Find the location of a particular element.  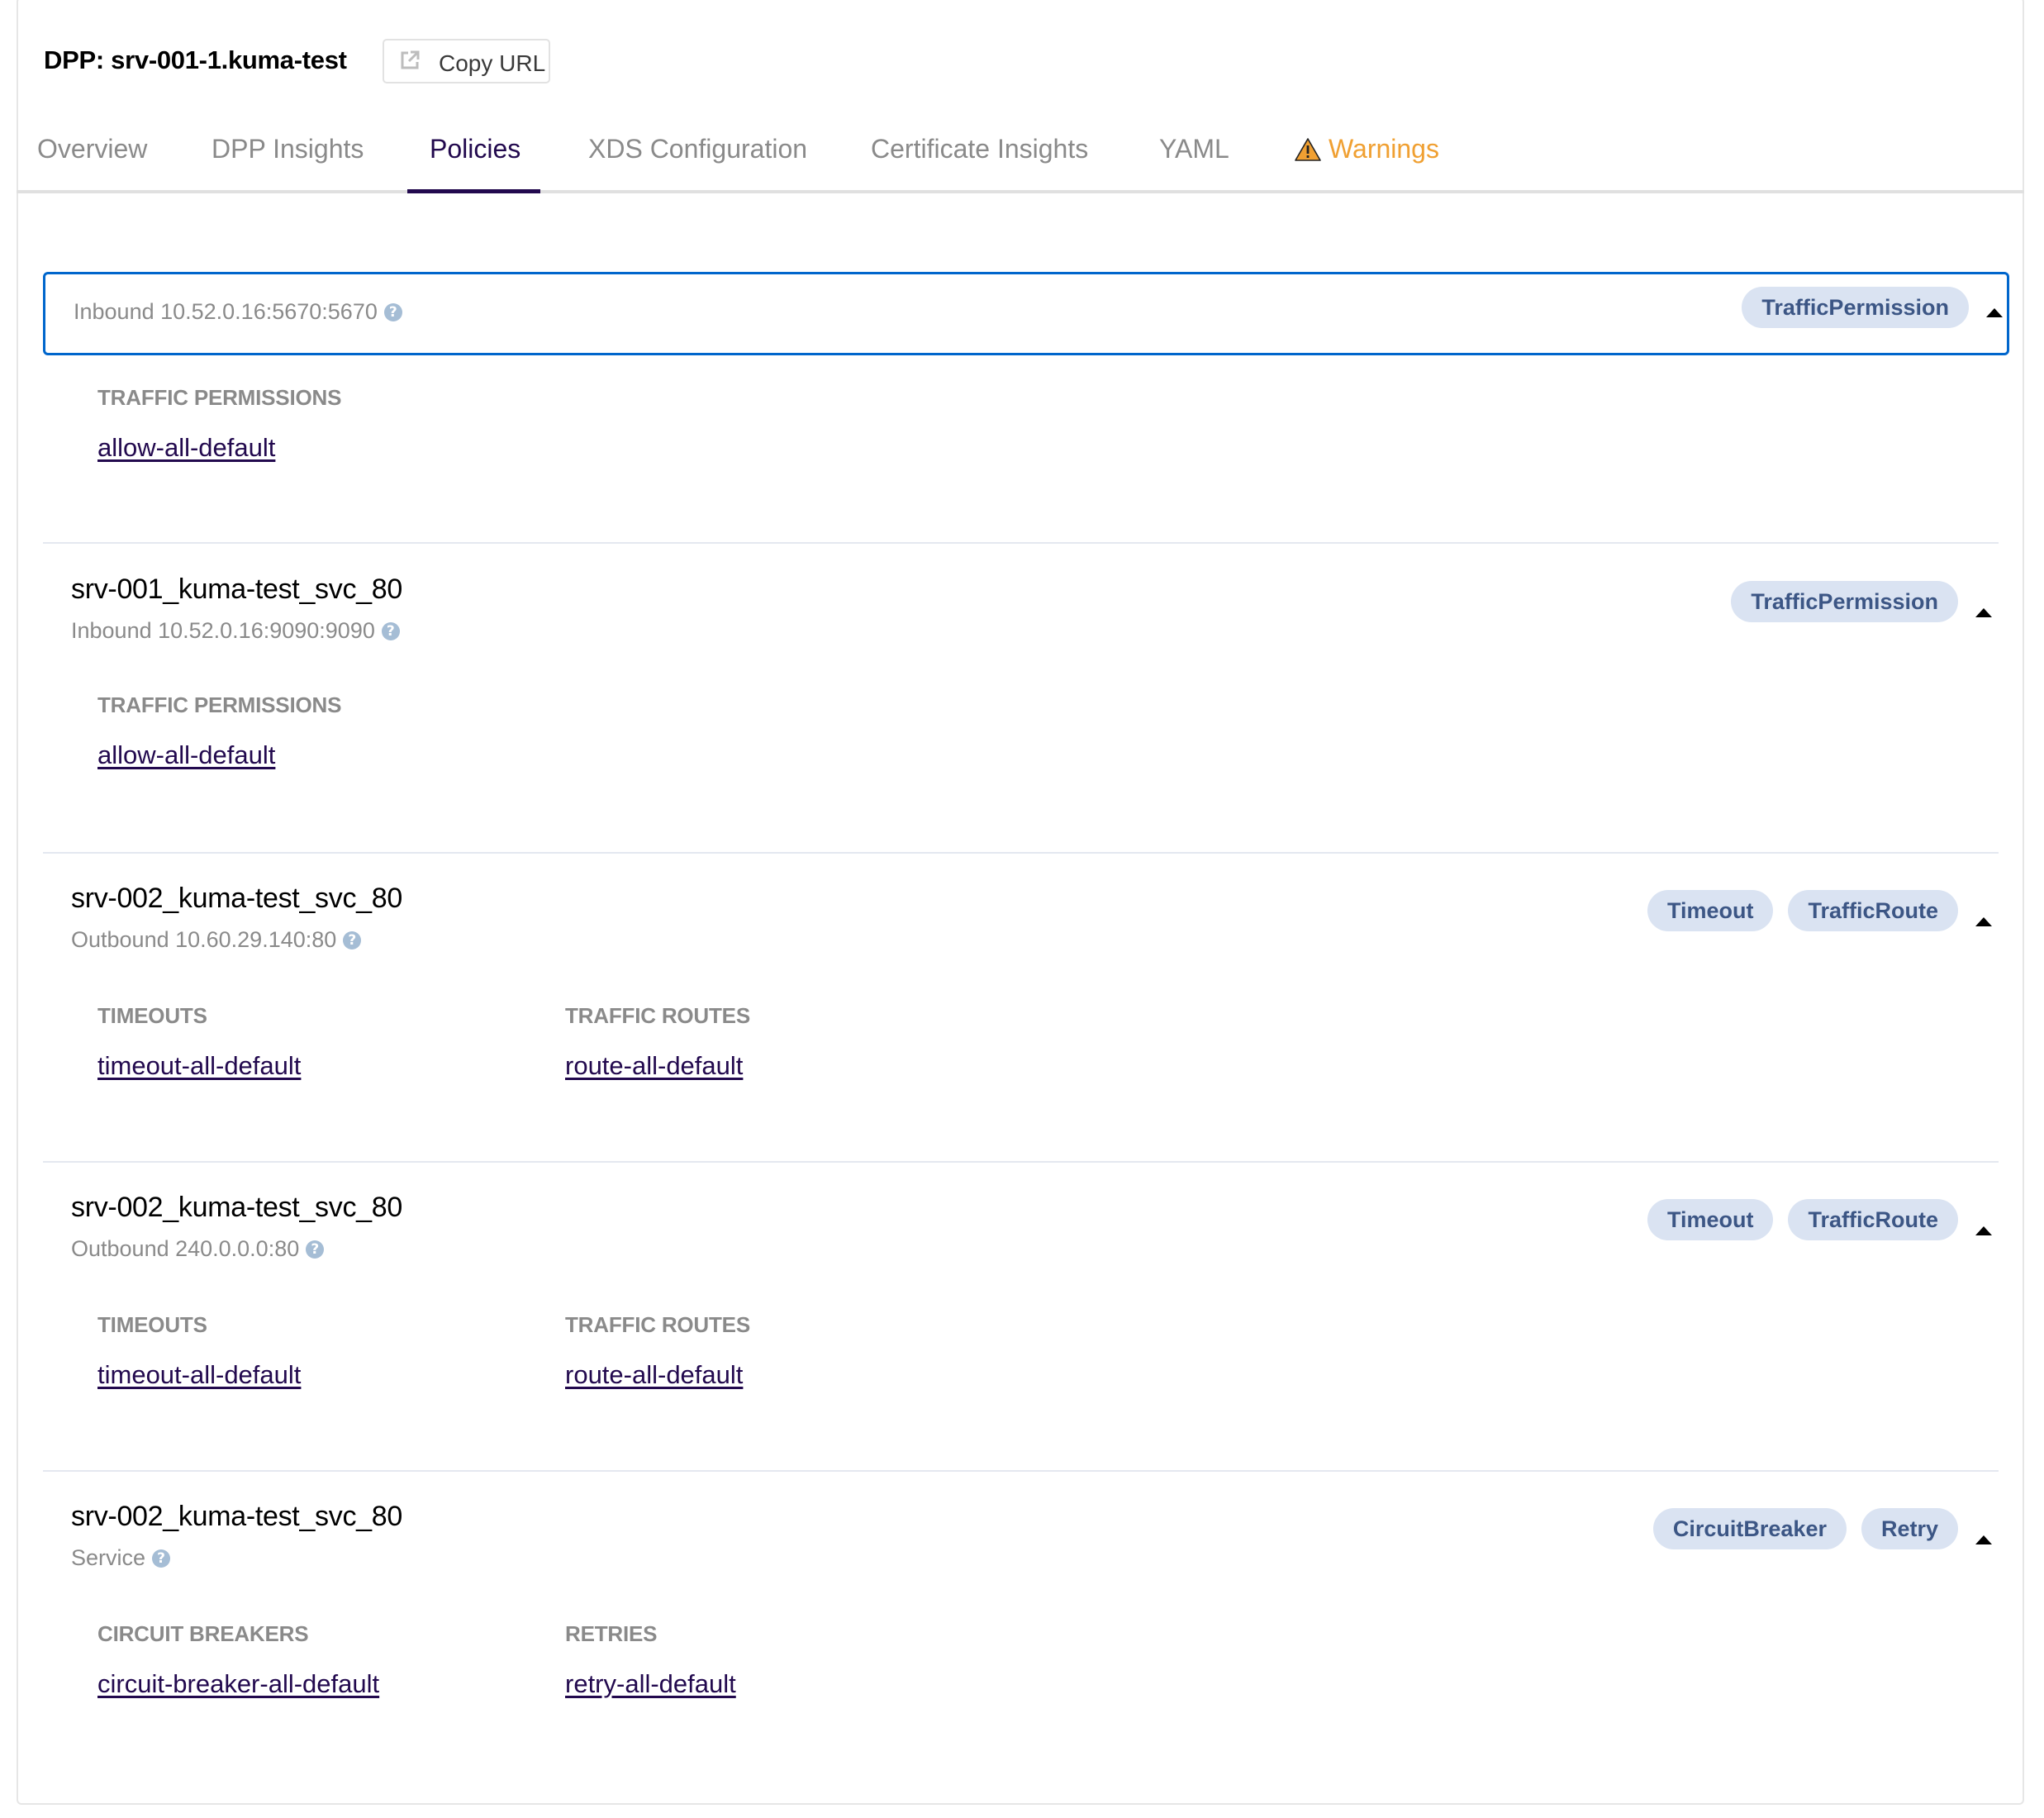

tab-certificate-insights: Certificate Insights is located at coordinates (980, 149).